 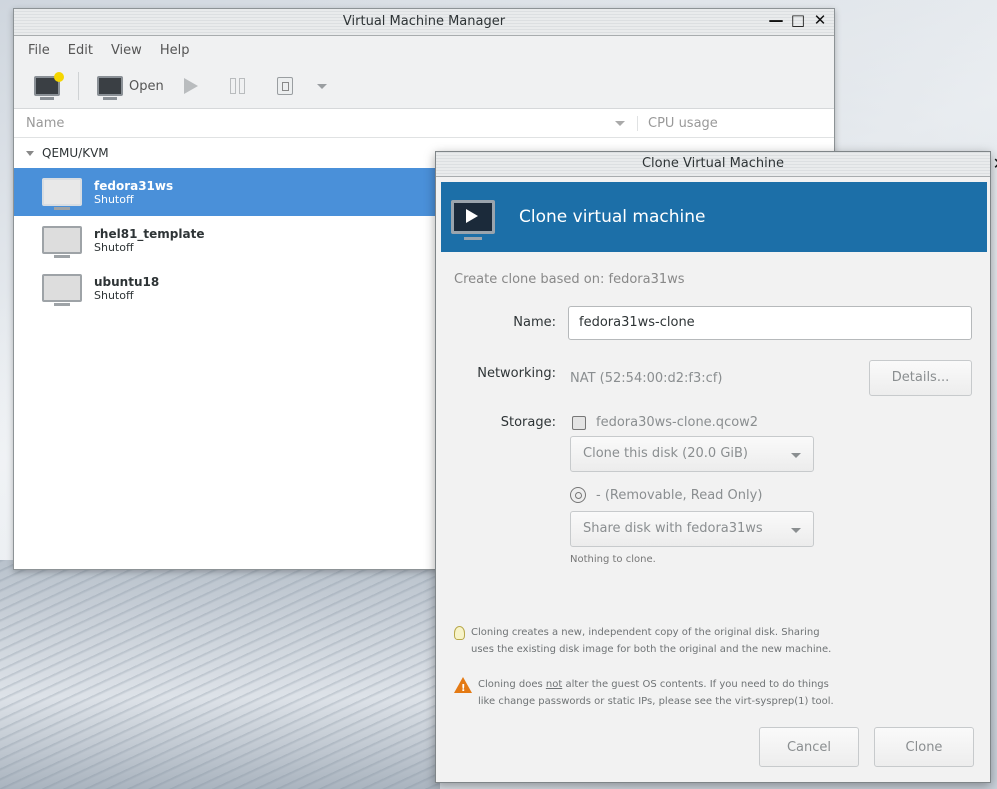 I want to click on run-button, so click(x=190, y=86).